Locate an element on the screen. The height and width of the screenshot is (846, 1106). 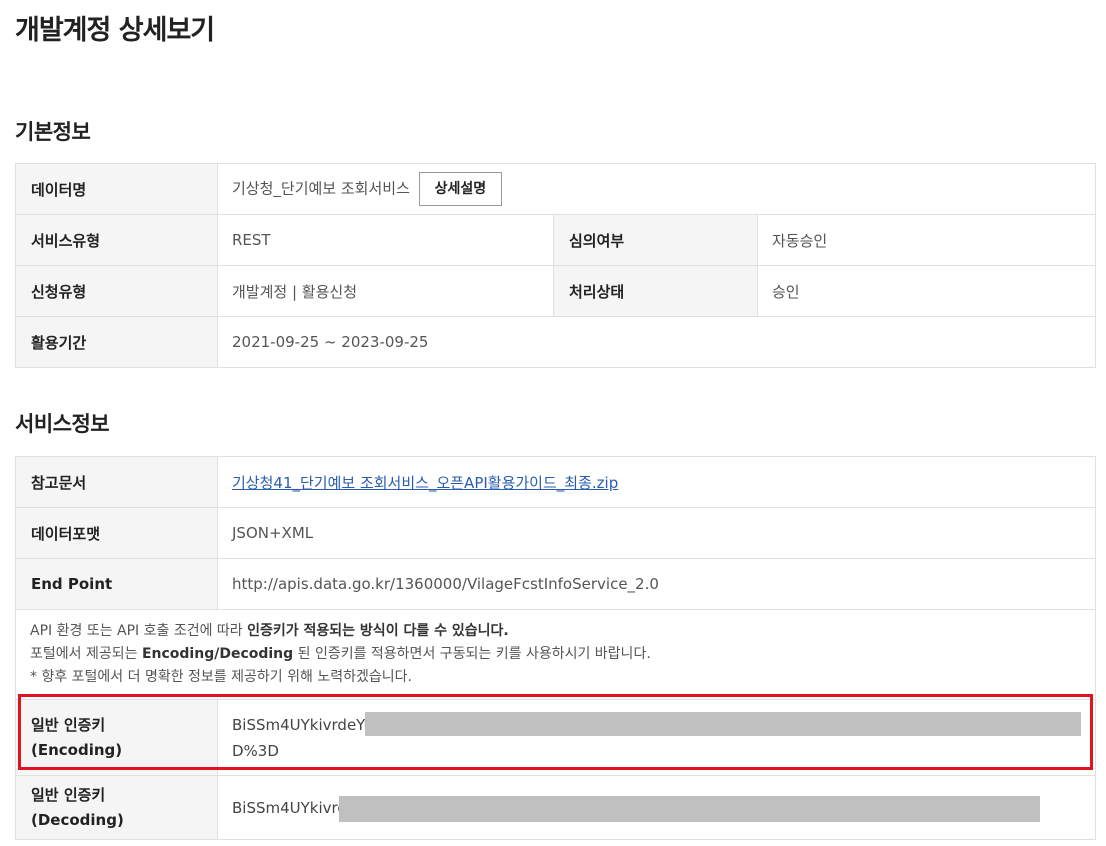
decoding-key-text: BiSSm4UYkivrd is located at coordinates (289, 807).